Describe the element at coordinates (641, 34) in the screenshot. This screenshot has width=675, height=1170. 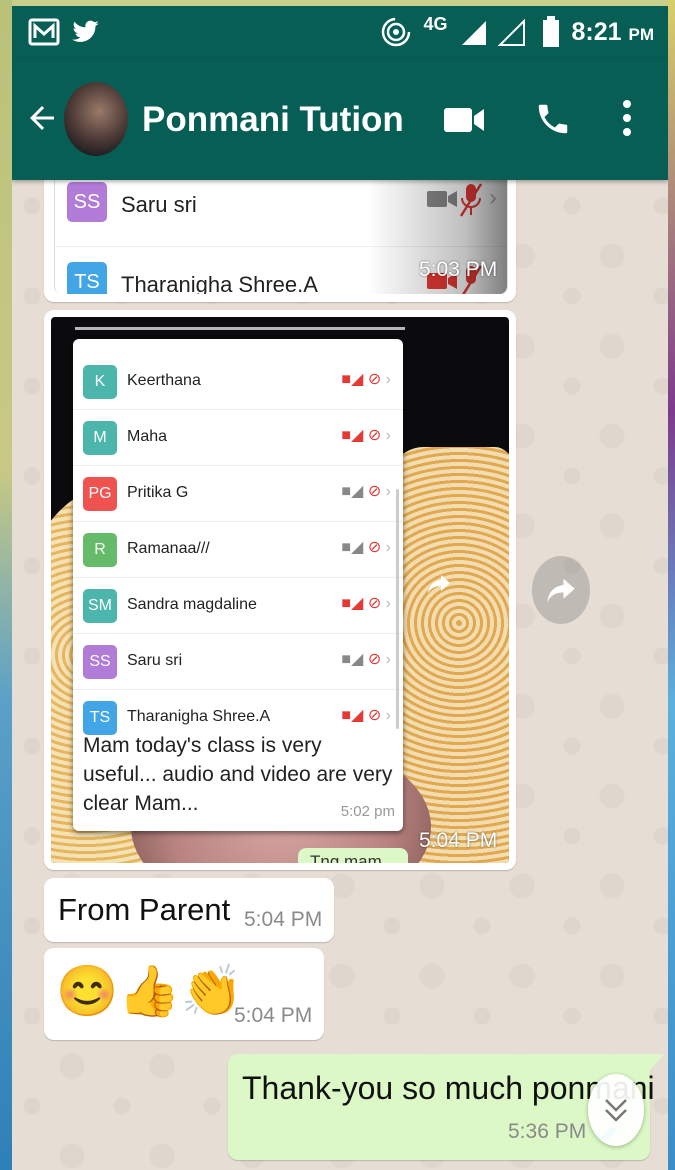
I see `status-ampm: PM` at that location.